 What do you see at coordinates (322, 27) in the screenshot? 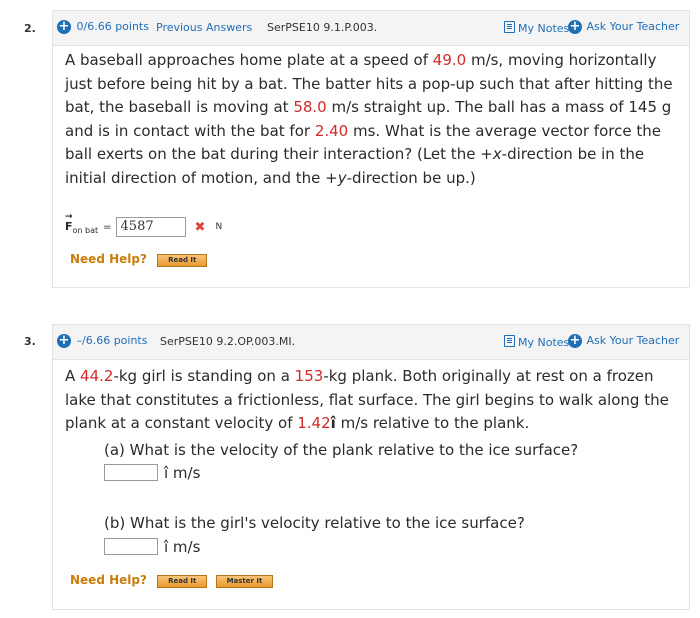
I see `question-code: SerPSE10 9.1.P.003.` at bounding box center [322, 27].